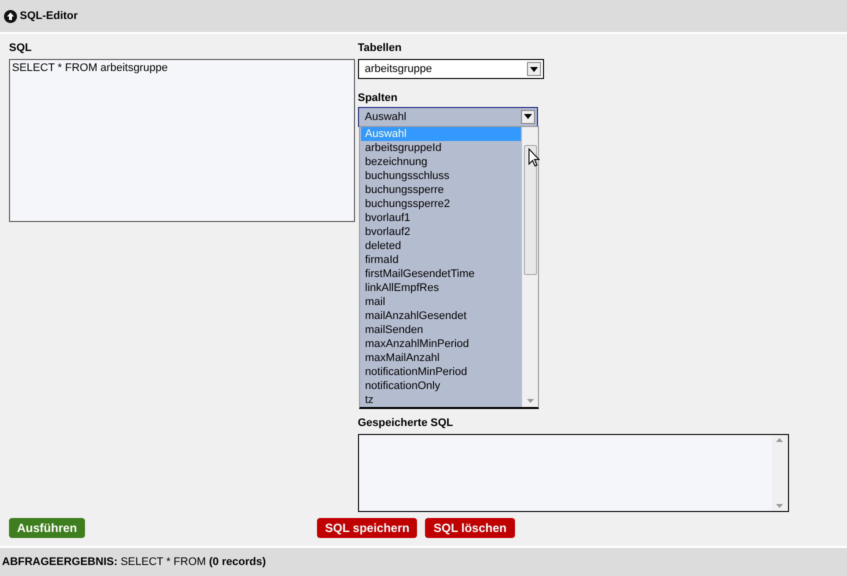 The width and height of the screenshot is (847, 576). Describe the element at coordinates (367, 528) in the screenshot. I see `action-button: SQL speichern` at that location.